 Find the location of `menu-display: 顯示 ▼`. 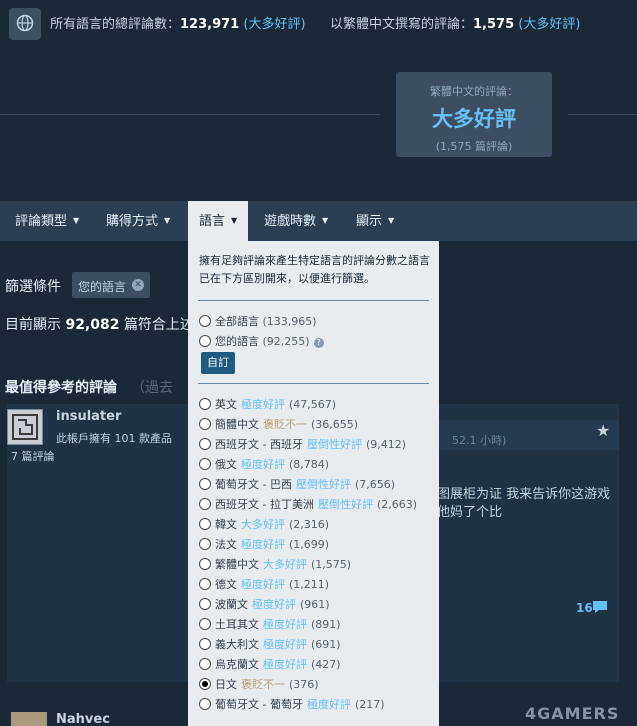

menu-display: 顯示 ▼ is located at coordinates (375, 221).